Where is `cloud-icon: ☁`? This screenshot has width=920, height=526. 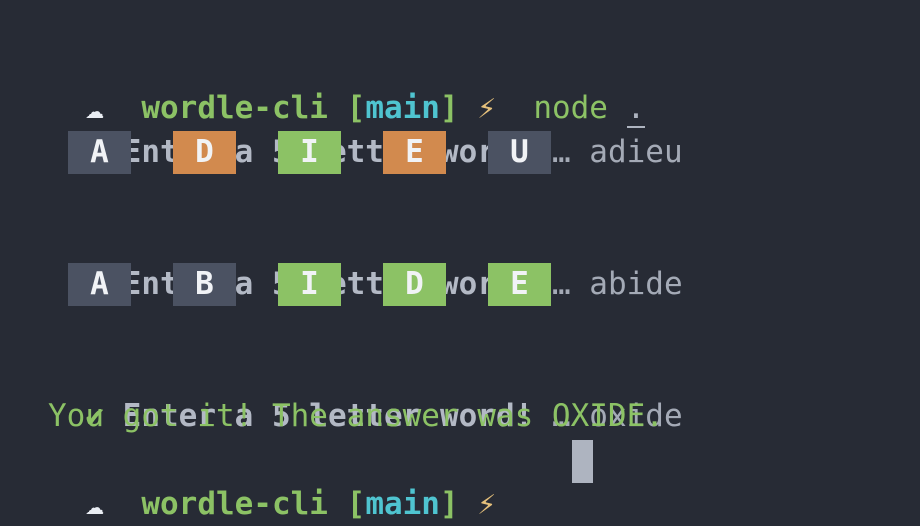 cloud-icon: ☁ is located at coordinates (94, 504).